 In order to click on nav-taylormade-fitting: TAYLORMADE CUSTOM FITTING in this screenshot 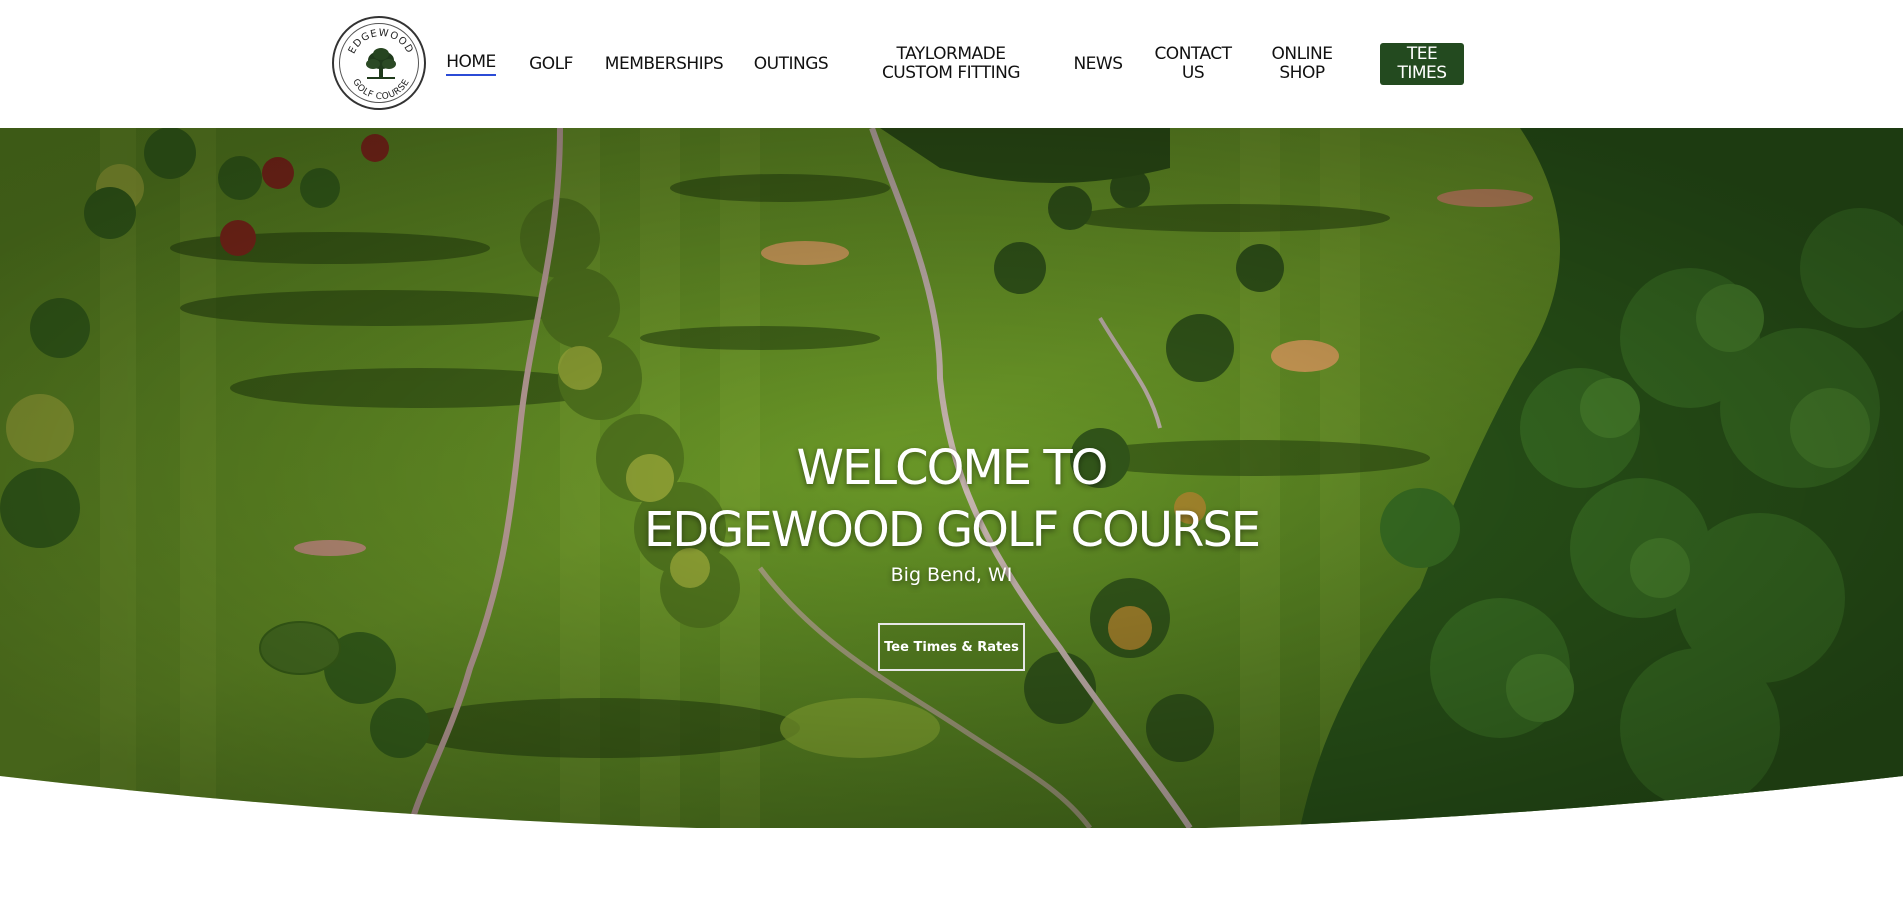, I will do `click(951, 64)`.